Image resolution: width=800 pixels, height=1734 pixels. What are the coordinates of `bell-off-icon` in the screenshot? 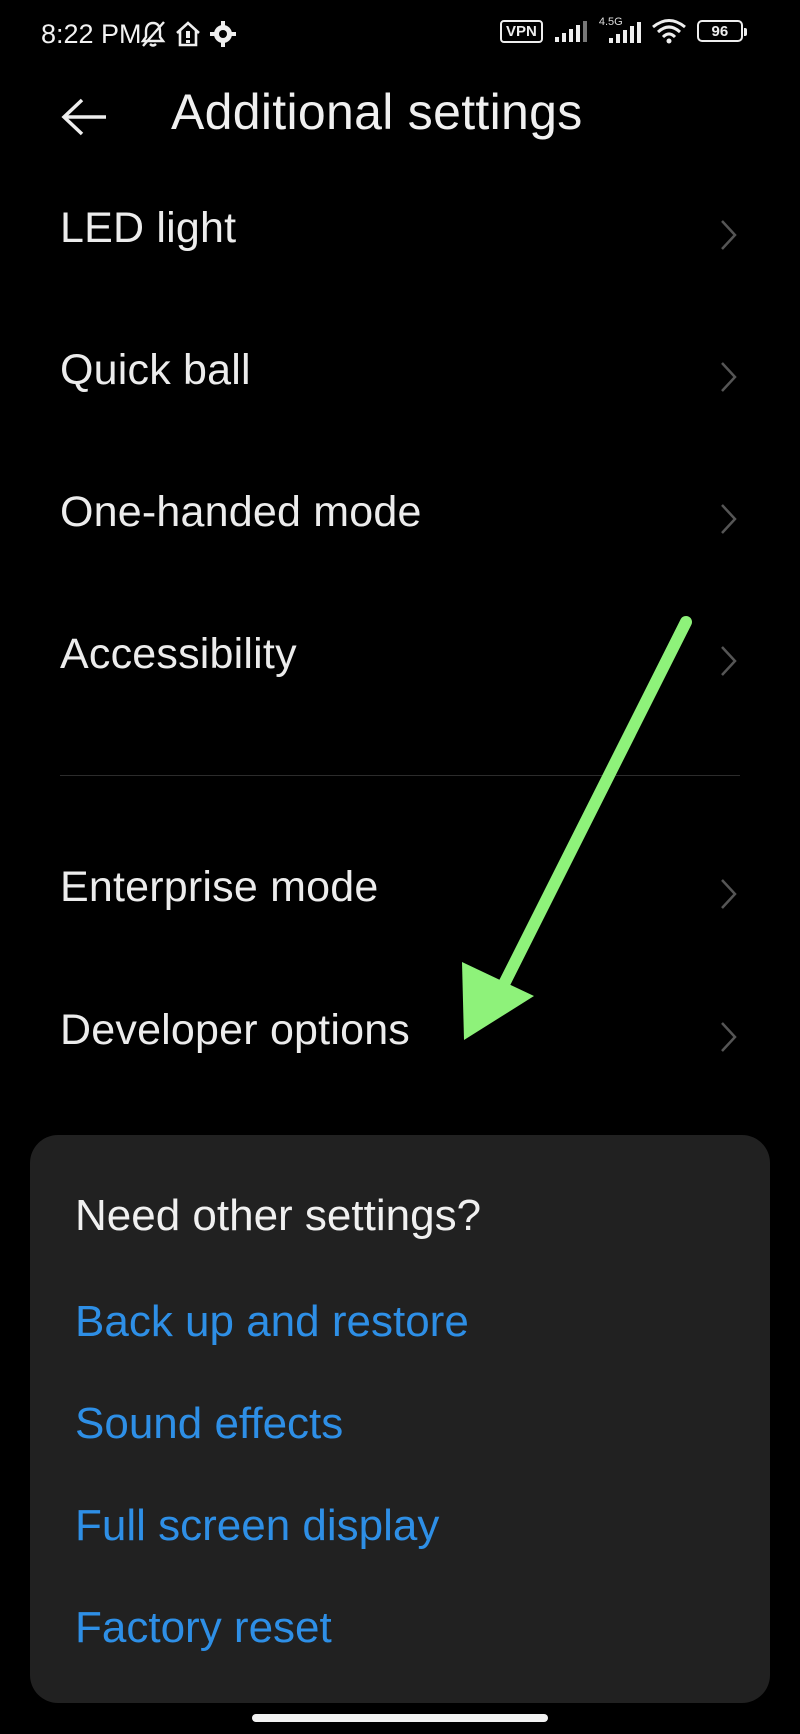 It's located at (153, 34).